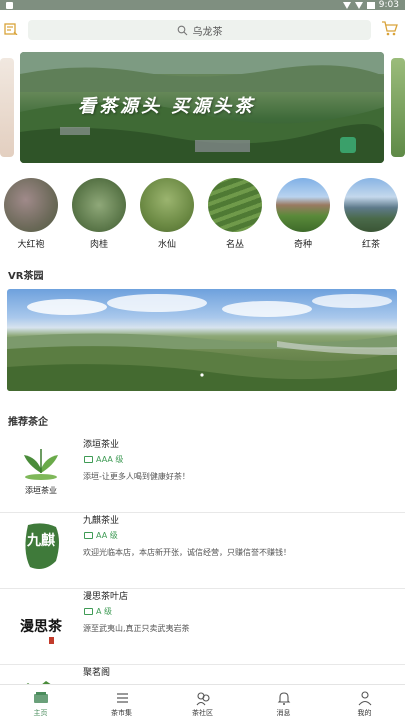 The height and width of the screenshot is (720, 405). I want to click on logo-text: 添垣茶业, so click(41, 490).